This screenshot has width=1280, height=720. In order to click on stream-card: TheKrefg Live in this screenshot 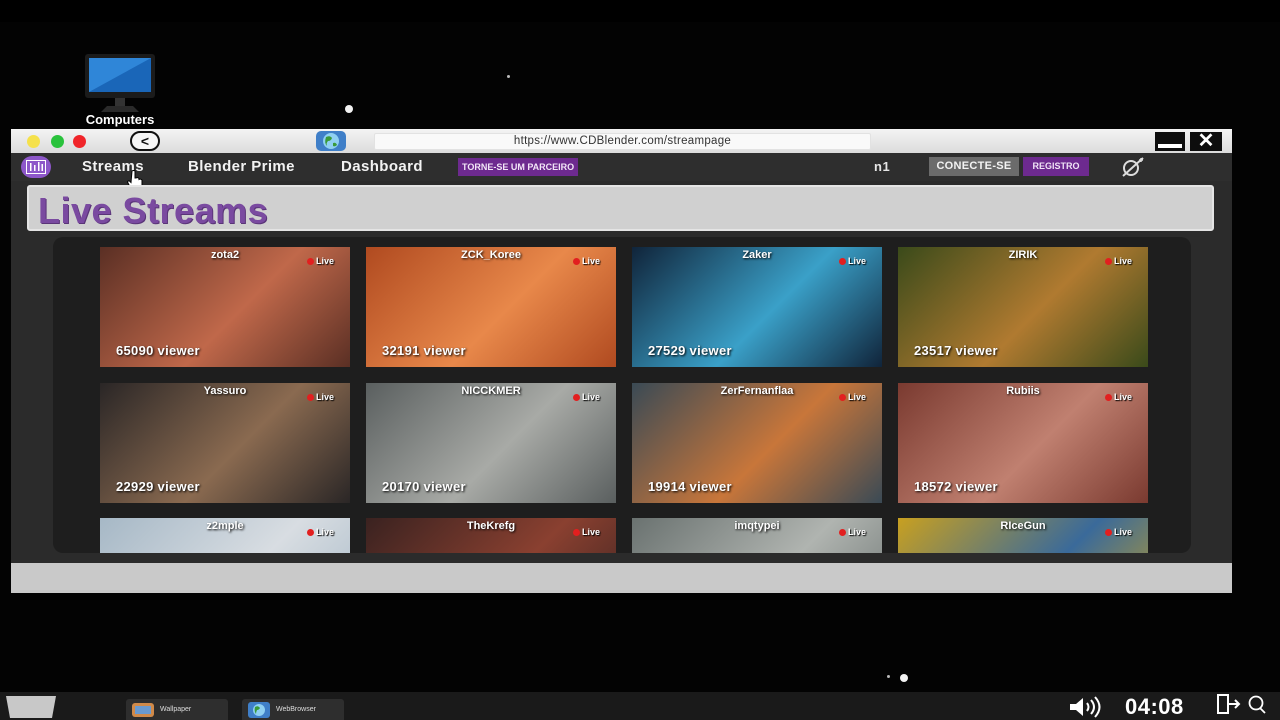, I will do `click(491, 535)`.